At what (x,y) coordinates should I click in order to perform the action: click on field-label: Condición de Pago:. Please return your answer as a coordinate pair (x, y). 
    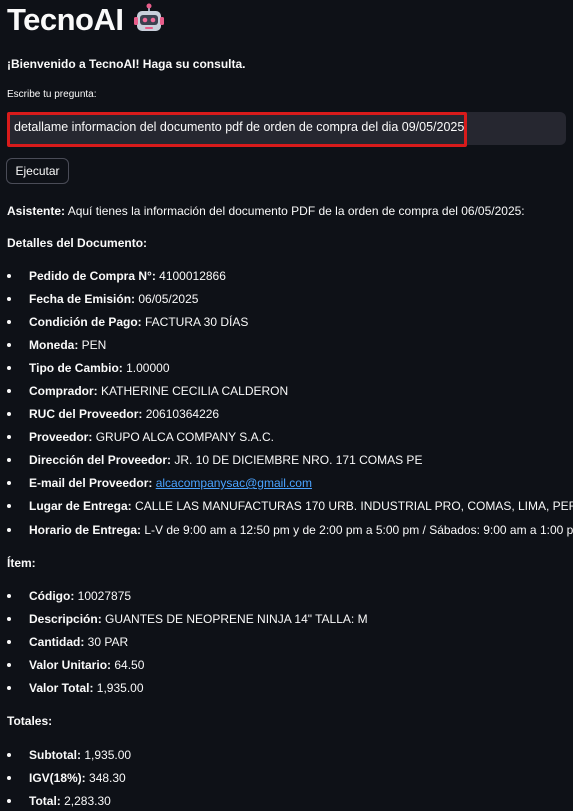
    Looking at the image, I should click on (85, 322).